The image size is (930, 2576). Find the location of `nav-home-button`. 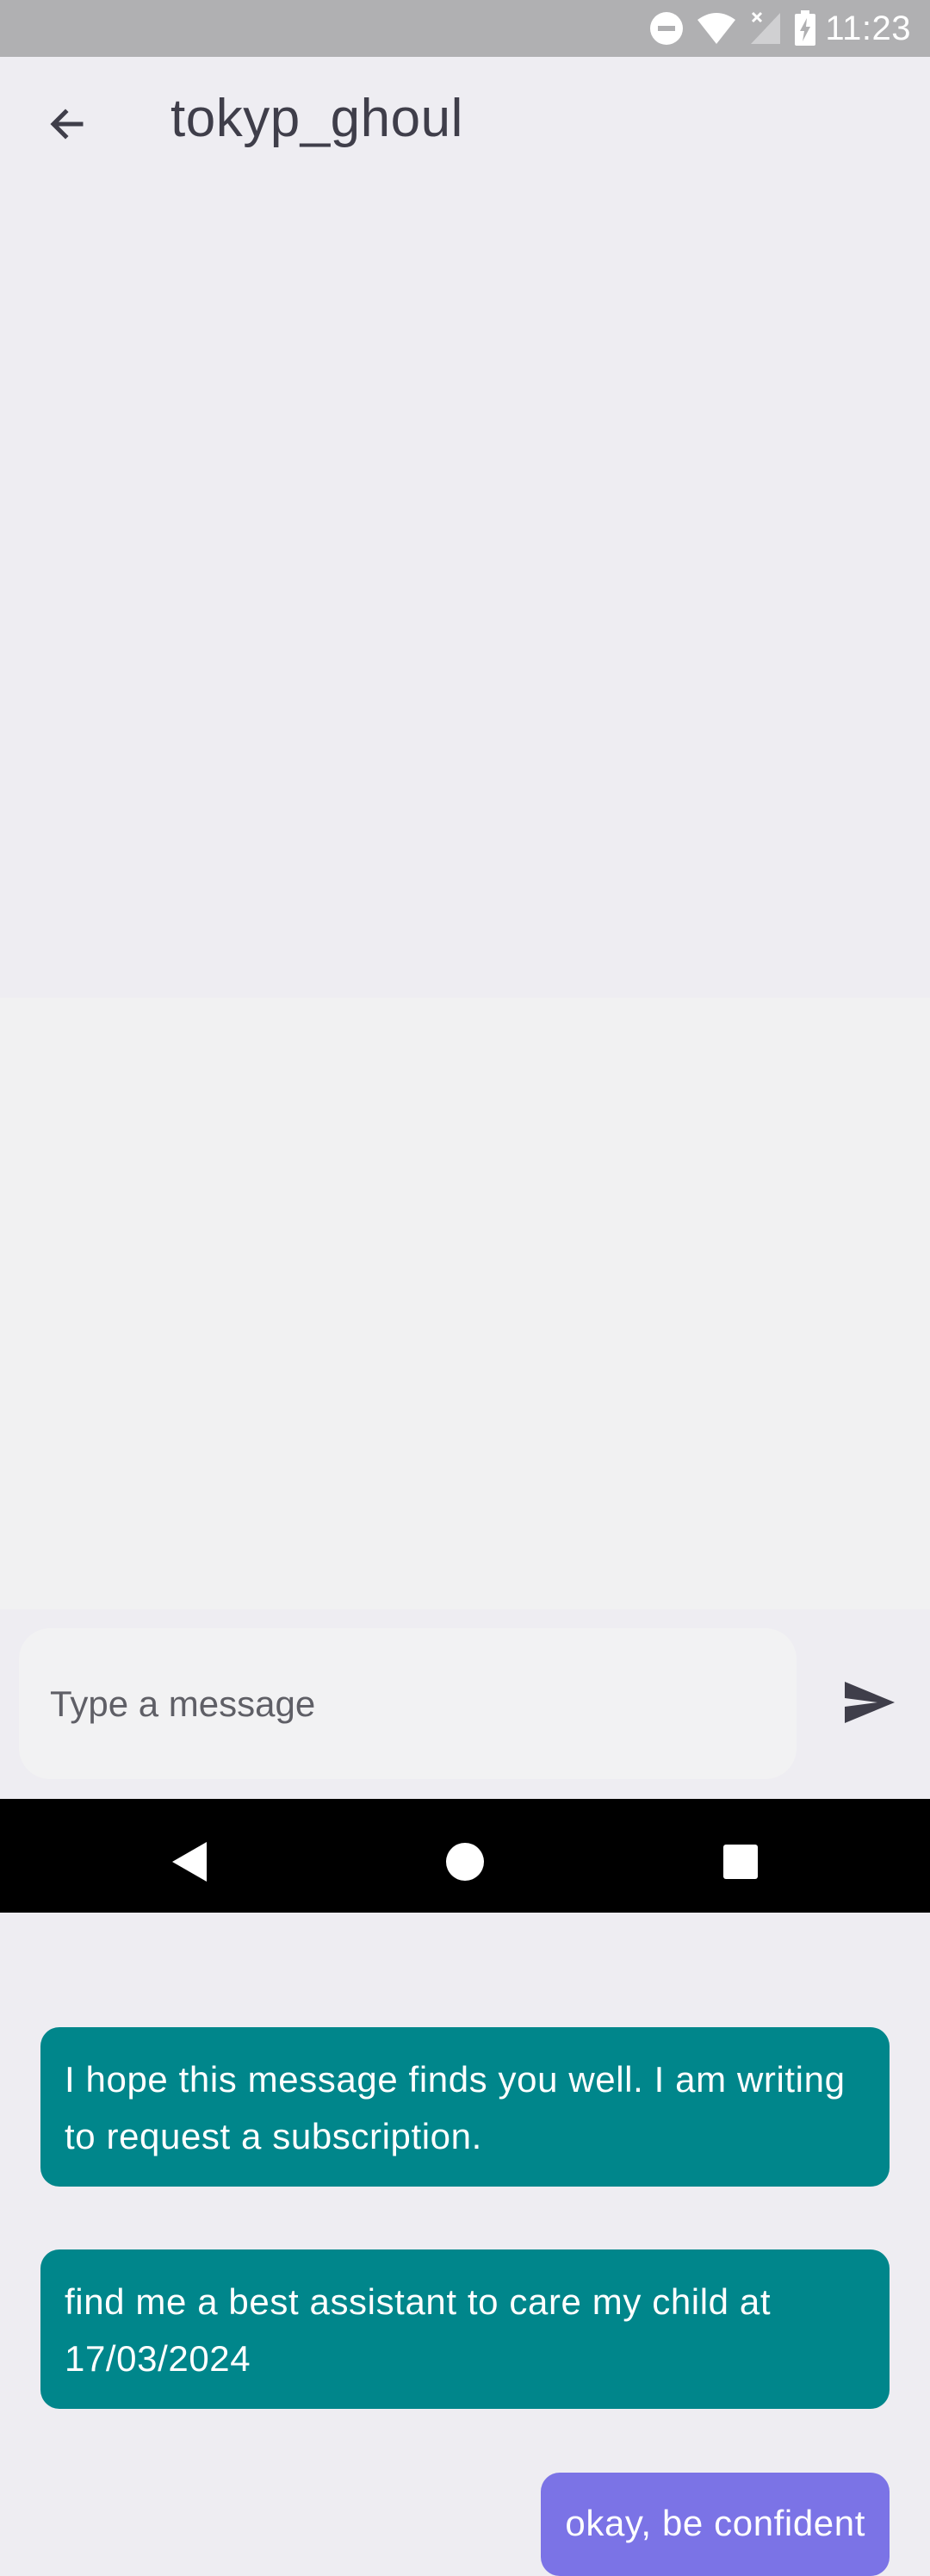

nav-home-button is located at coordinates (465, 1864).